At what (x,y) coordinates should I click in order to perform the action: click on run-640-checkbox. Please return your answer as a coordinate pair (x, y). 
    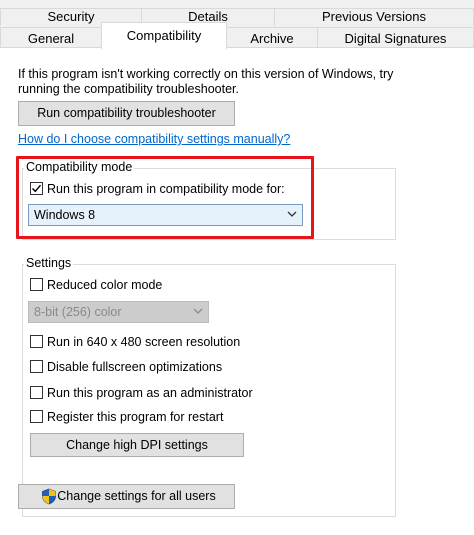
    Looking at the image, I should click on (36, 341).